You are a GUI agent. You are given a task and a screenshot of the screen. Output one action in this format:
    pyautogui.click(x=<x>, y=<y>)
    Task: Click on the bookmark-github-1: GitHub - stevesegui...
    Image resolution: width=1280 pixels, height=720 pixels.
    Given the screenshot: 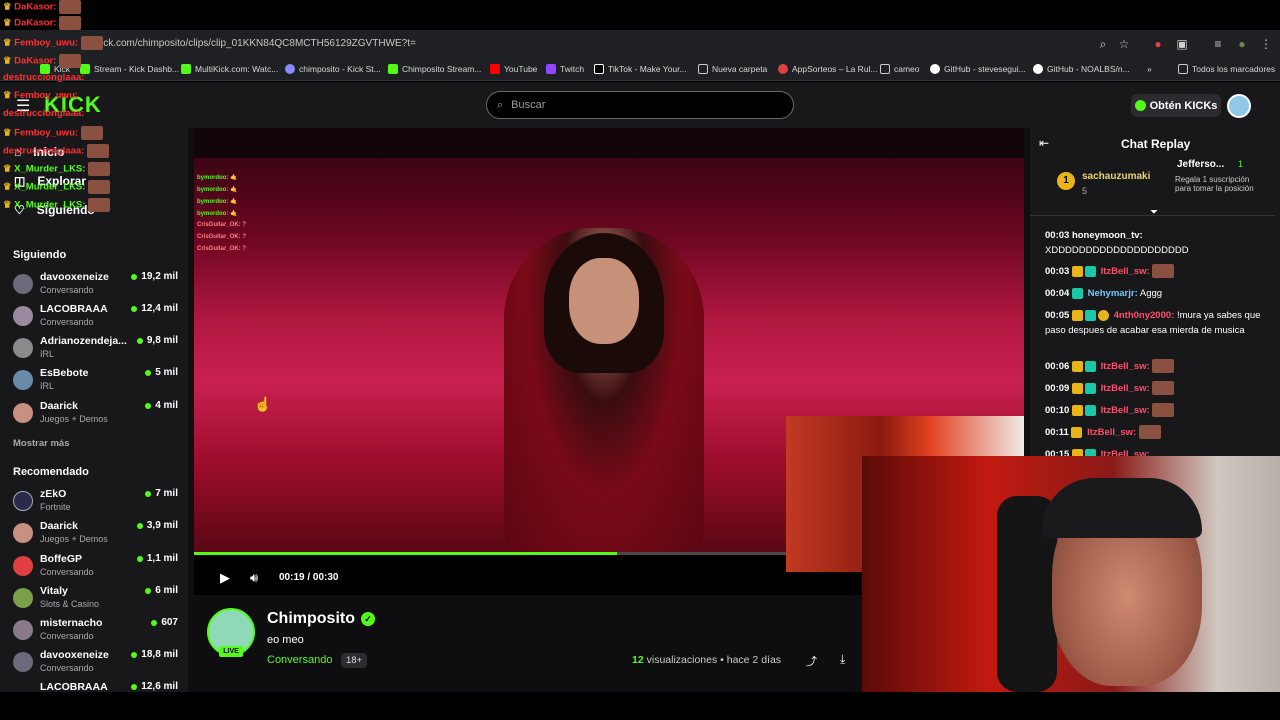 What is the action you would take?
    pyautogui.click(x=978, y=69)
    